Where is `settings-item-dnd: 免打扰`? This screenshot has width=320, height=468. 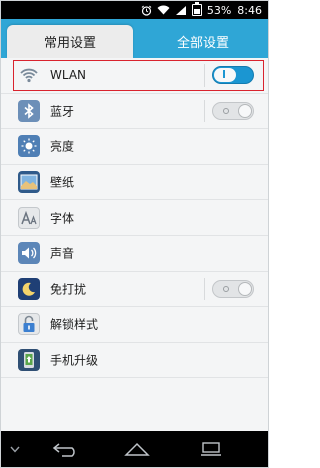 settings-item-dnd: 免打扰 is located at coordinates (134, 290).